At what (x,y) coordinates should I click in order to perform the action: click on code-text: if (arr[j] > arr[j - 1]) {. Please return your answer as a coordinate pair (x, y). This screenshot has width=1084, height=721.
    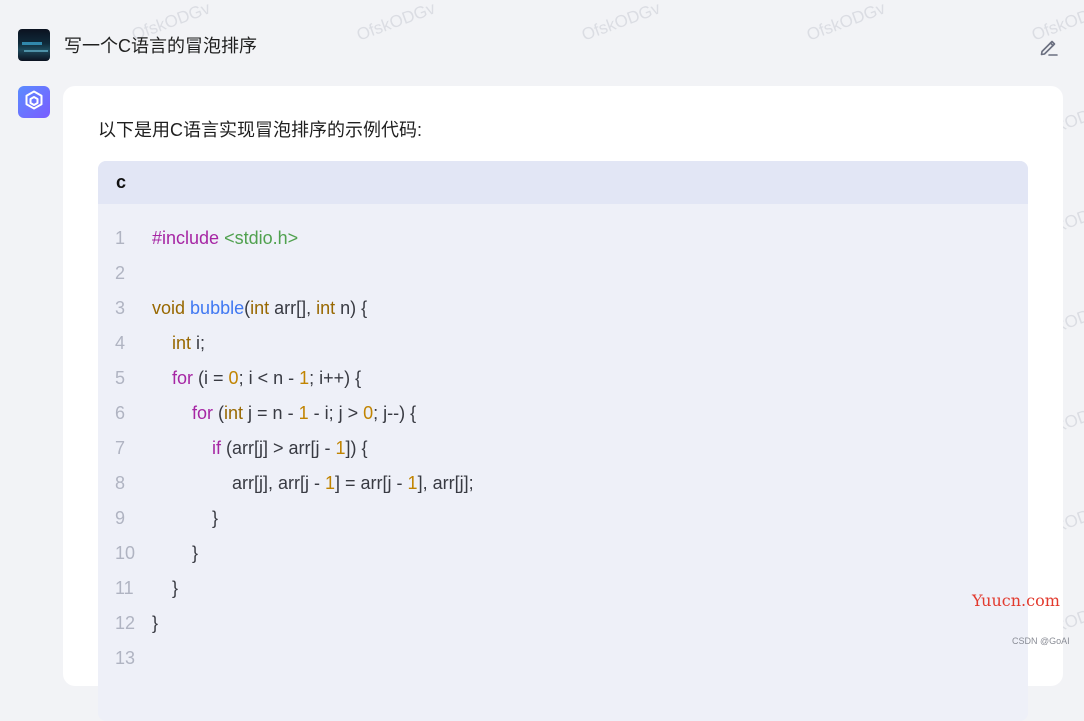
    Looking at the image, I should click on (260, 448).